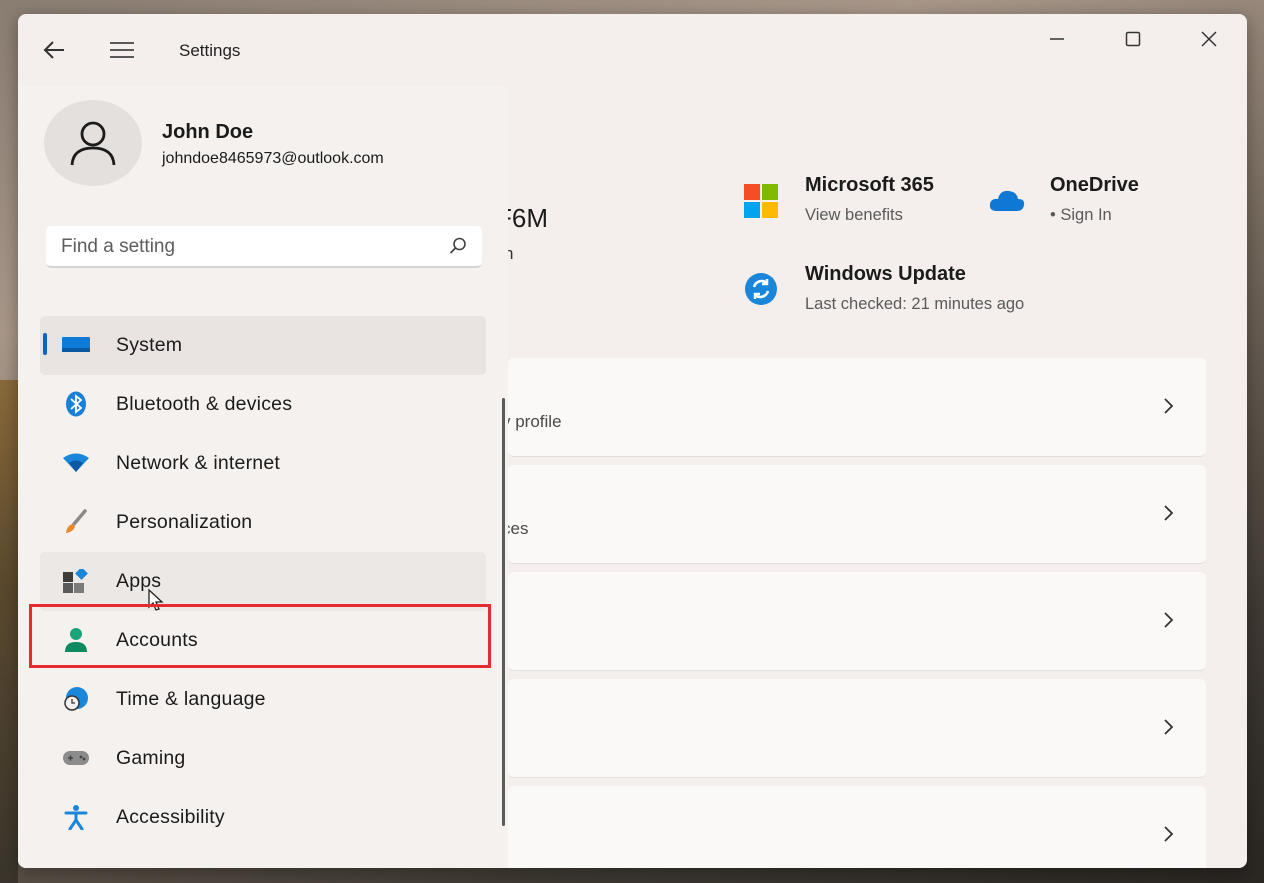 This screenshot has height=883, width=1264. I want to click on nav-item-gaming: Gaming, so click(263, 758).